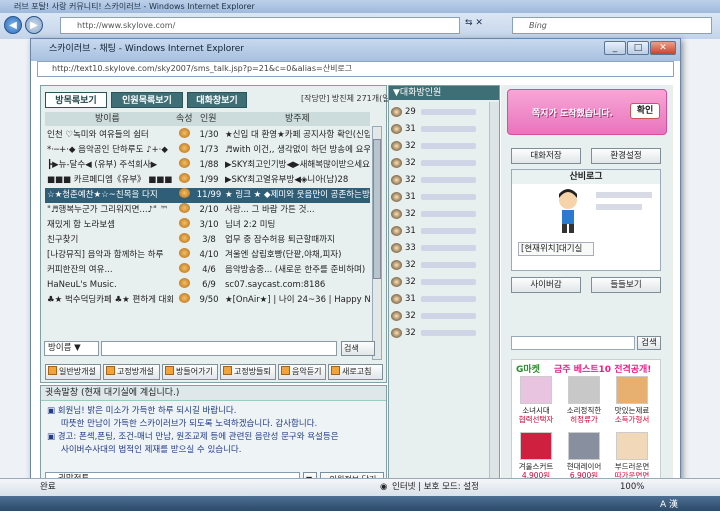  Describe the element at coordinates (536, 410) in the screenshot. I see `product-name: 소녀시대` at that location.